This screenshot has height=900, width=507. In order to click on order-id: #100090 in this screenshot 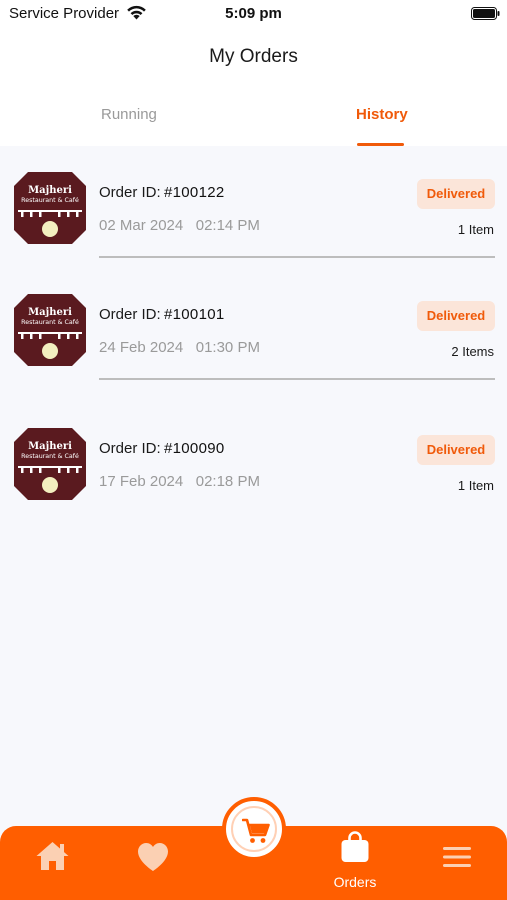, I will do `click(194, 448)`.